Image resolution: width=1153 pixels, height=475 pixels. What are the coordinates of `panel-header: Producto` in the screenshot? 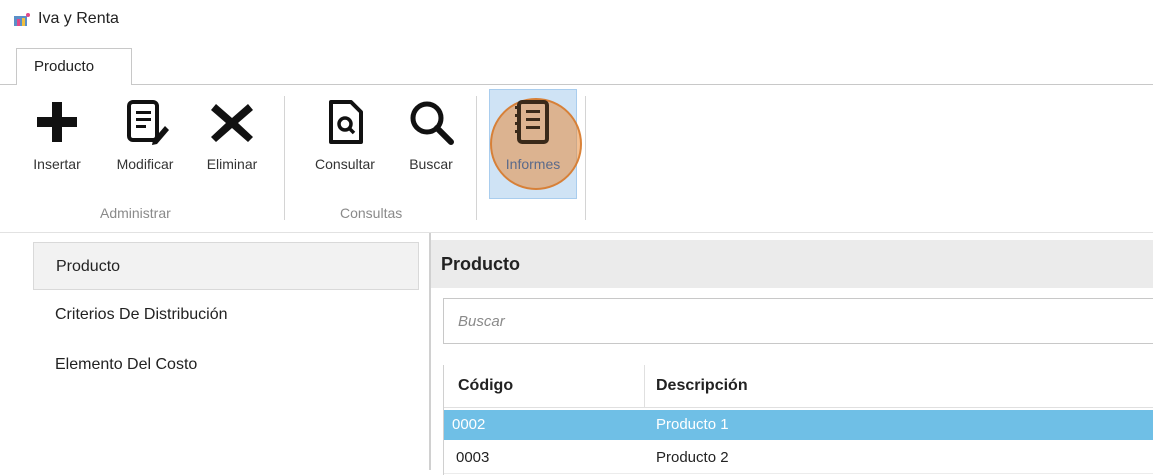 It's located at (792, 264).